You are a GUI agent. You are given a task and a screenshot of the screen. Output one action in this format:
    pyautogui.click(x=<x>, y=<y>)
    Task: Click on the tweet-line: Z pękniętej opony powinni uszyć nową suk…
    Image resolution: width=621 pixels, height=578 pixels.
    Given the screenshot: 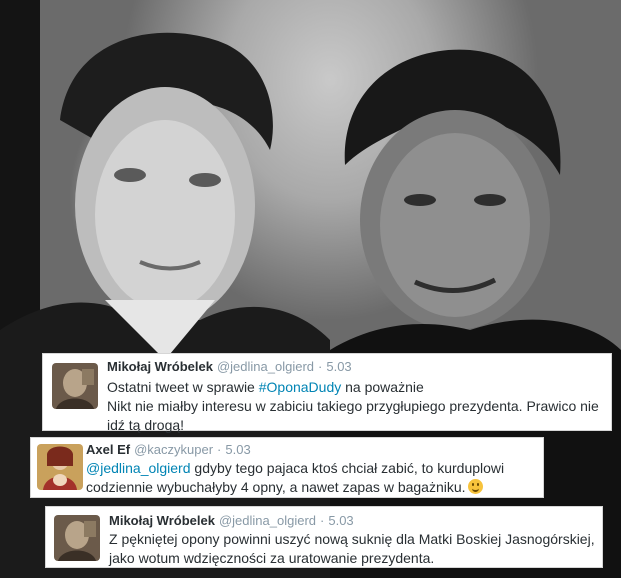 What is the action you would take?
    pyautogui.click(x=352, y=539)
    